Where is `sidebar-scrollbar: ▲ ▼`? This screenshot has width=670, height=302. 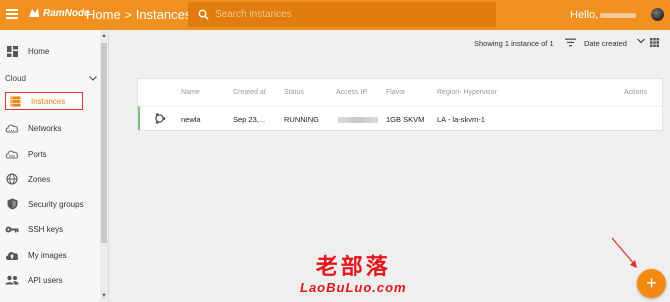 sidebar-scrollbar: ▲ ▼ is located at coordinates (104, 166).